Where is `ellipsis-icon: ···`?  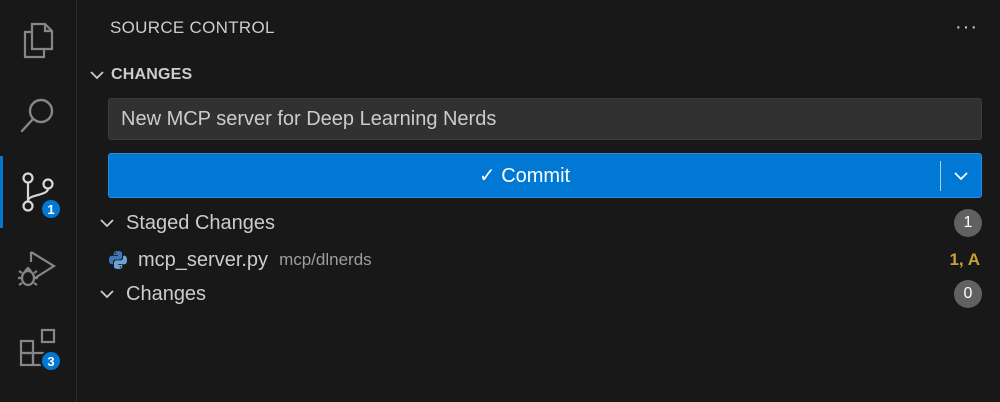 ellipsis-icon: ··· is located at coordinates (966, 27).